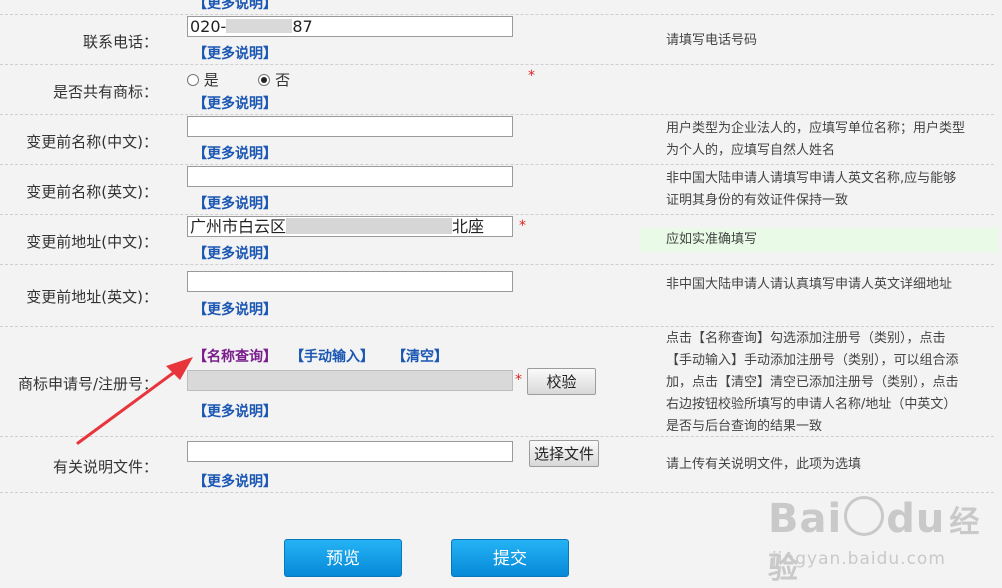 This screenshot has width=1002, height=588. Describe the element at coordinates (859, 559) in the screenshot. I see `watermark-url: jingyan.baidu.com` at that location.